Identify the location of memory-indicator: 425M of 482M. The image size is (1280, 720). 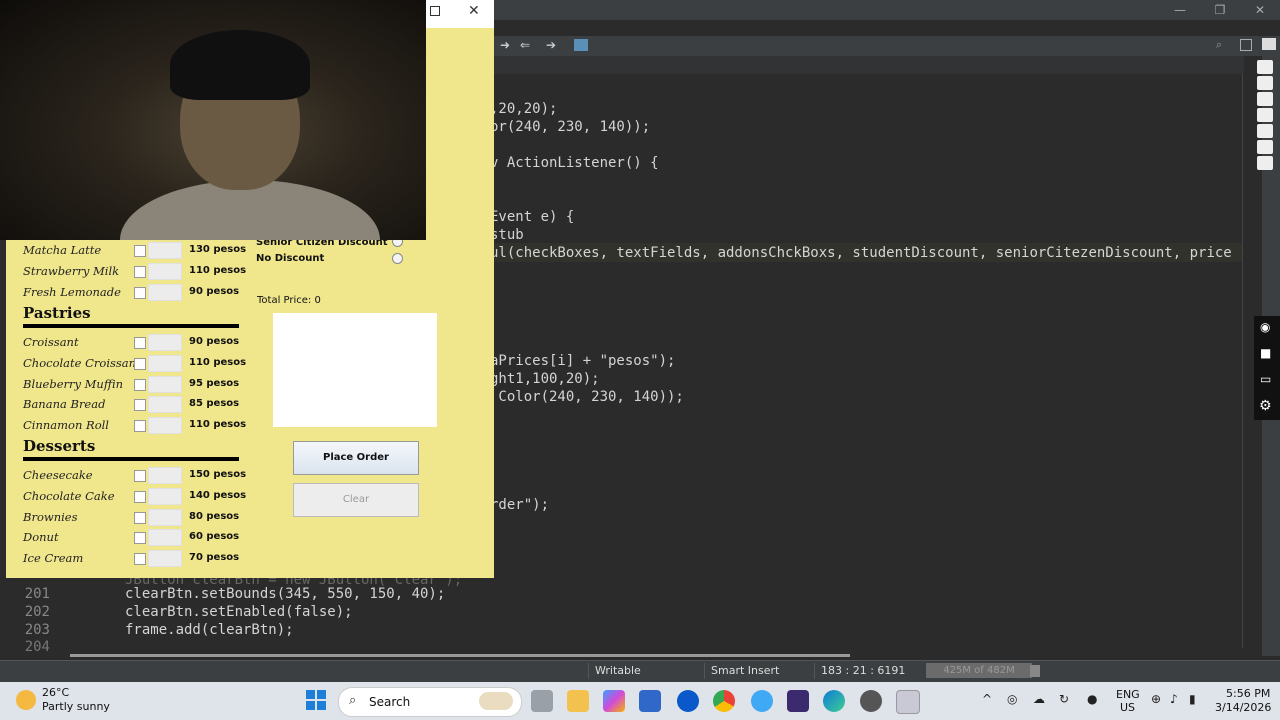
(979, 670).